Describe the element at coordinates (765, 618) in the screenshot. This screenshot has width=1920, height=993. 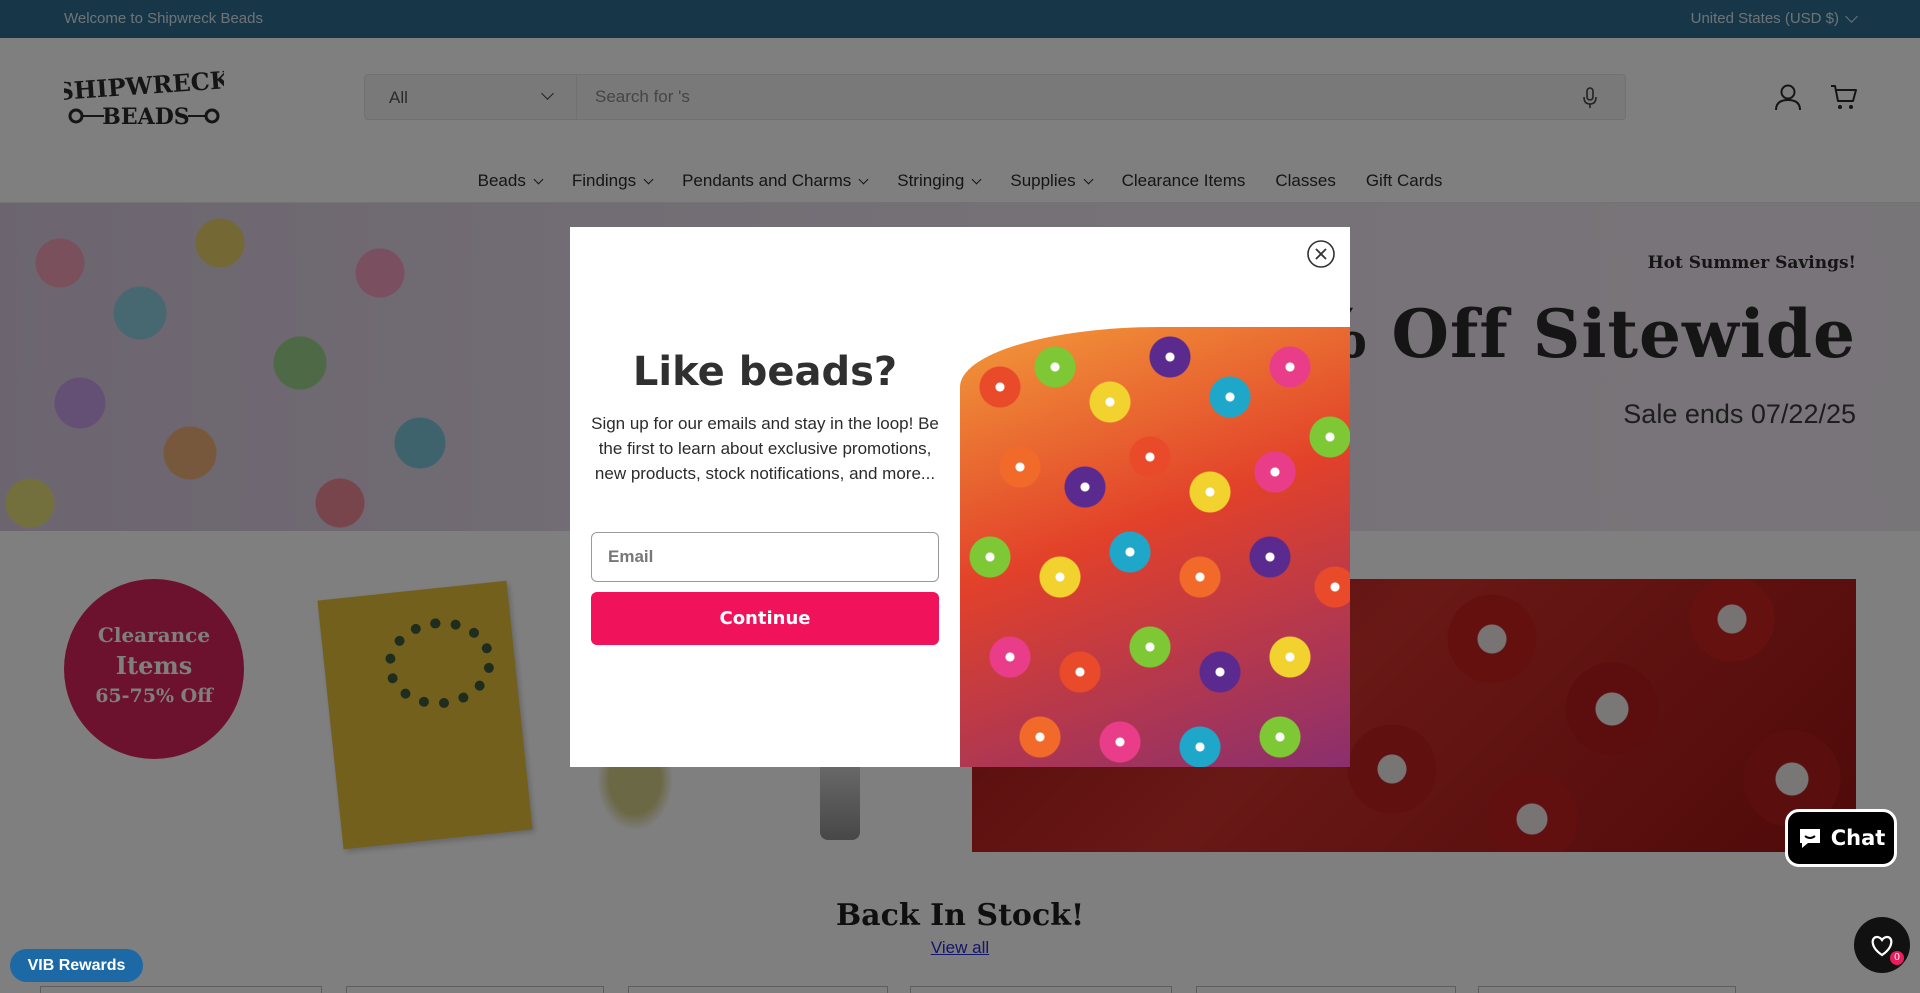
I see `continue-button: Continue` at that location.